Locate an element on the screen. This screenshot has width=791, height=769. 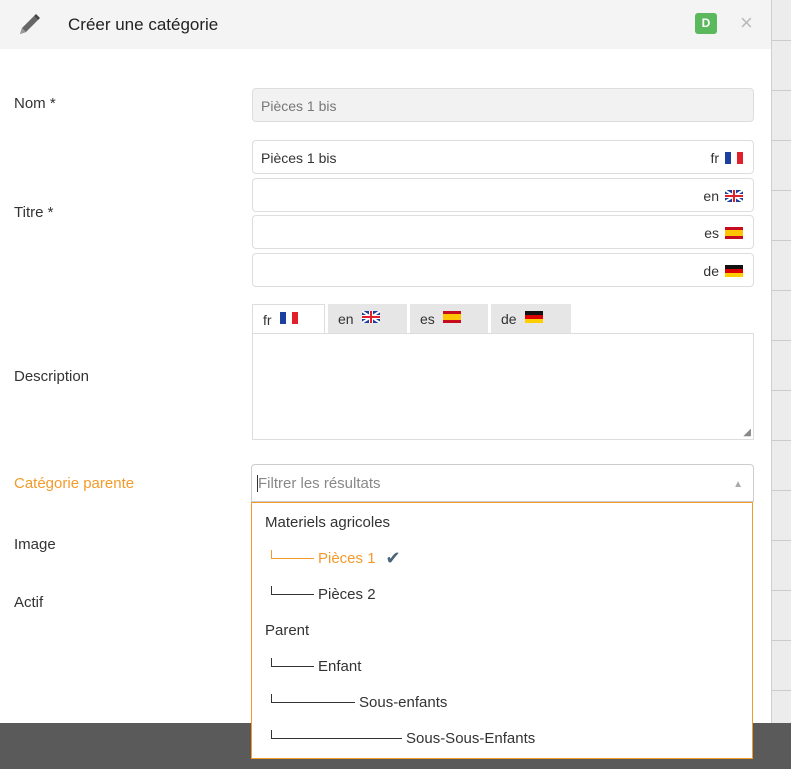
titre-field-es: es is located at coordinates (503, 232).